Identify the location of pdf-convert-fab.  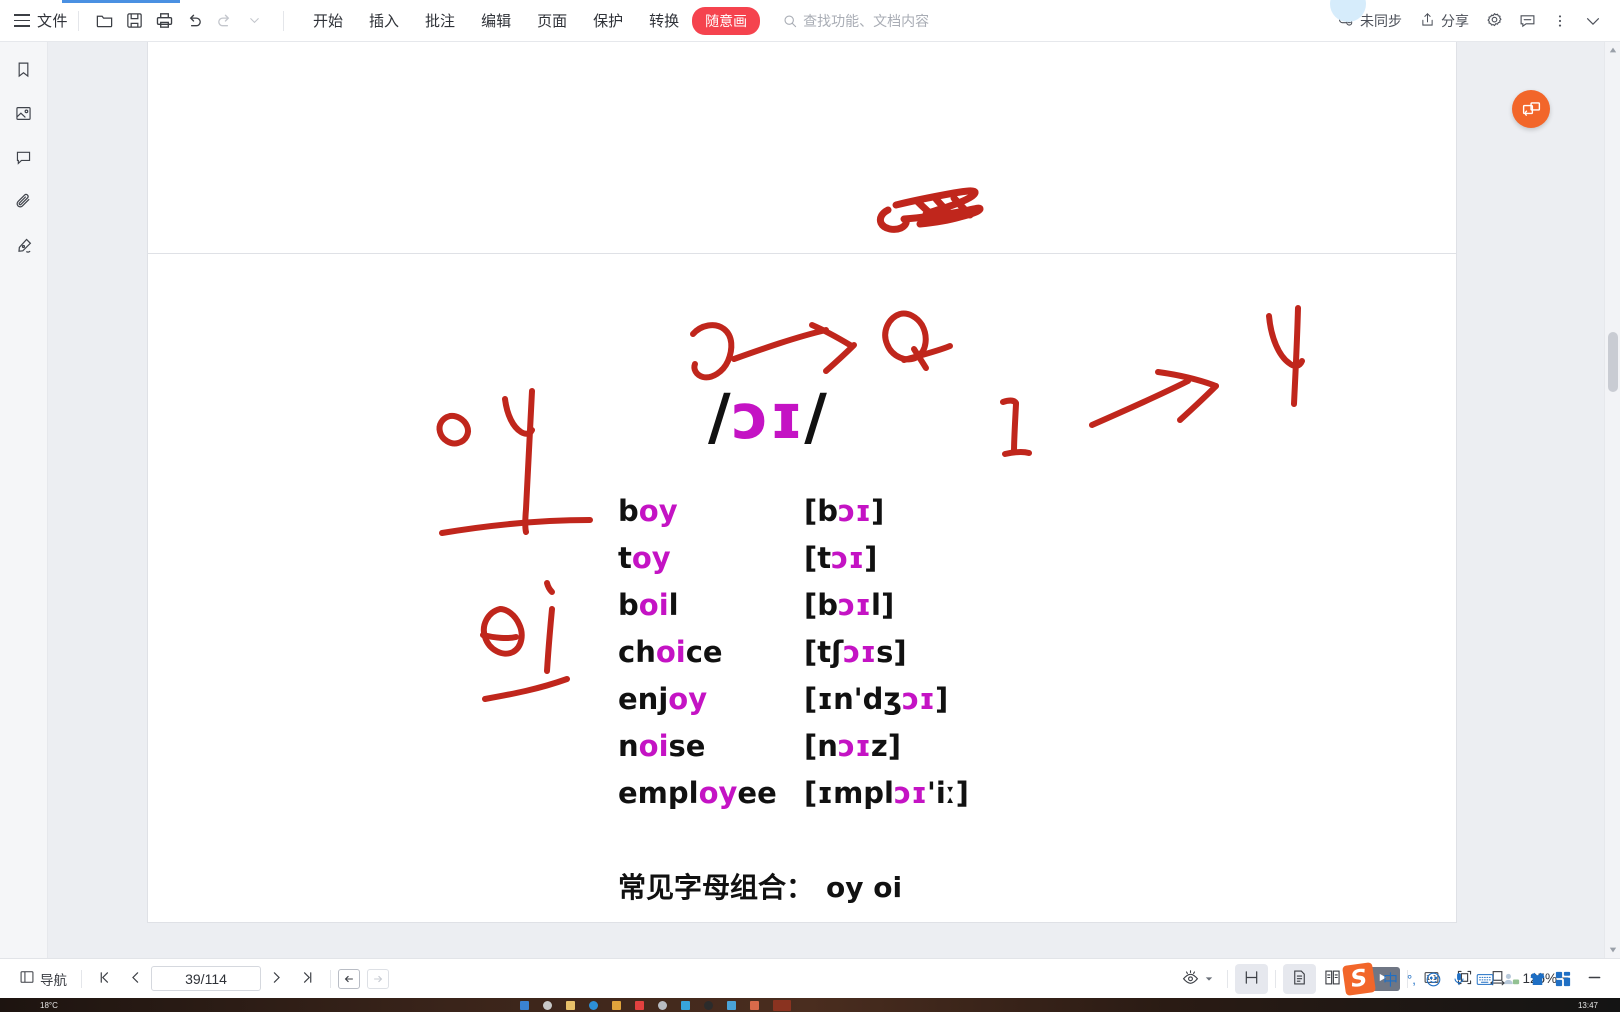
(1531, 109).